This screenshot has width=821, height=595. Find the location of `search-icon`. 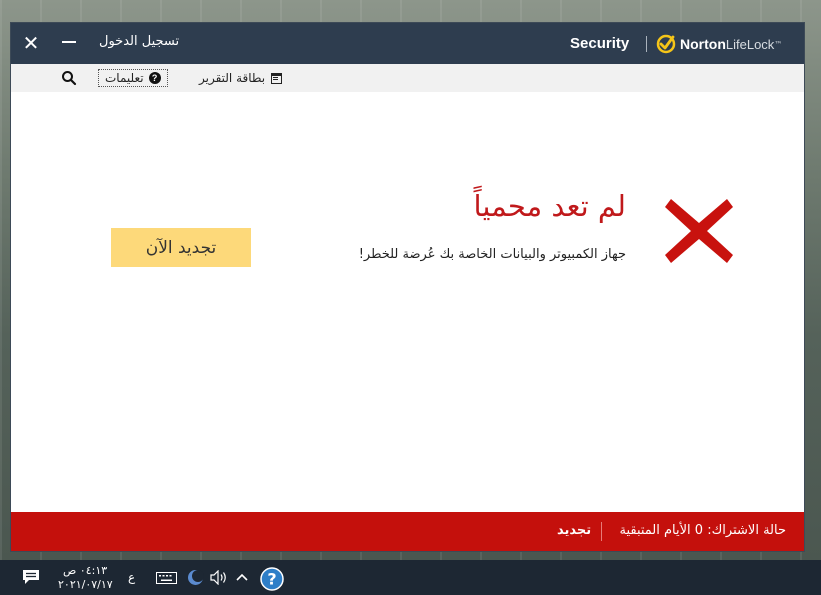

search-icon is located at coordinates (69, 78).